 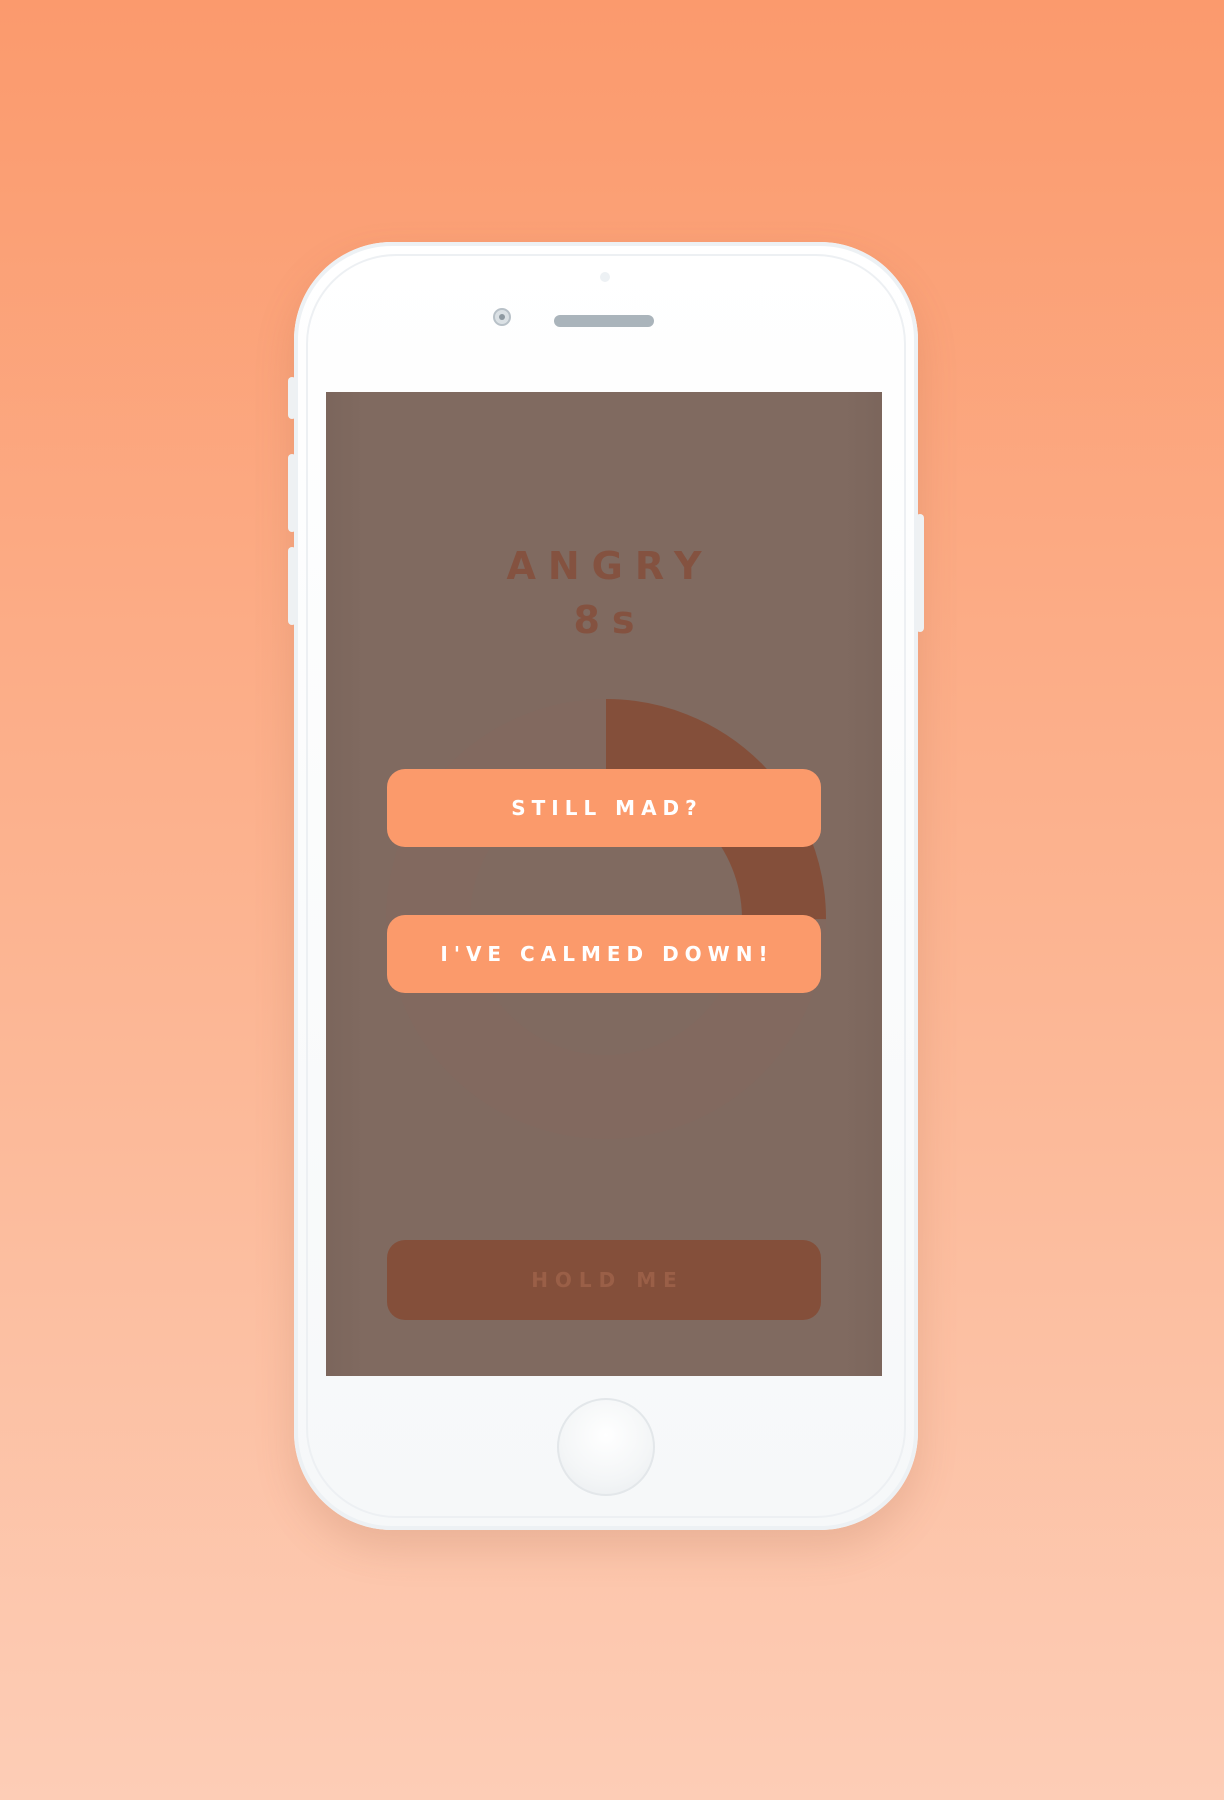 What do you see at coordinates (610, 566) in the screenshot?
I see `emotion-title: ANGRY` at bounding box center [610, 566].